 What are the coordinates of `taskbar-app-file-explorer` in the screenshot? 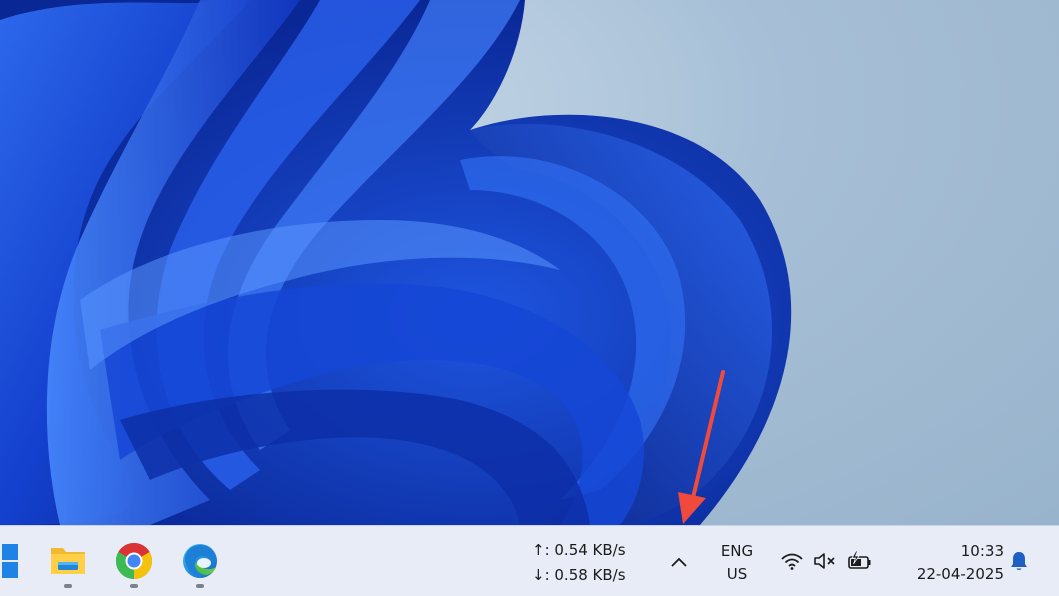 It's located at (68, 562).